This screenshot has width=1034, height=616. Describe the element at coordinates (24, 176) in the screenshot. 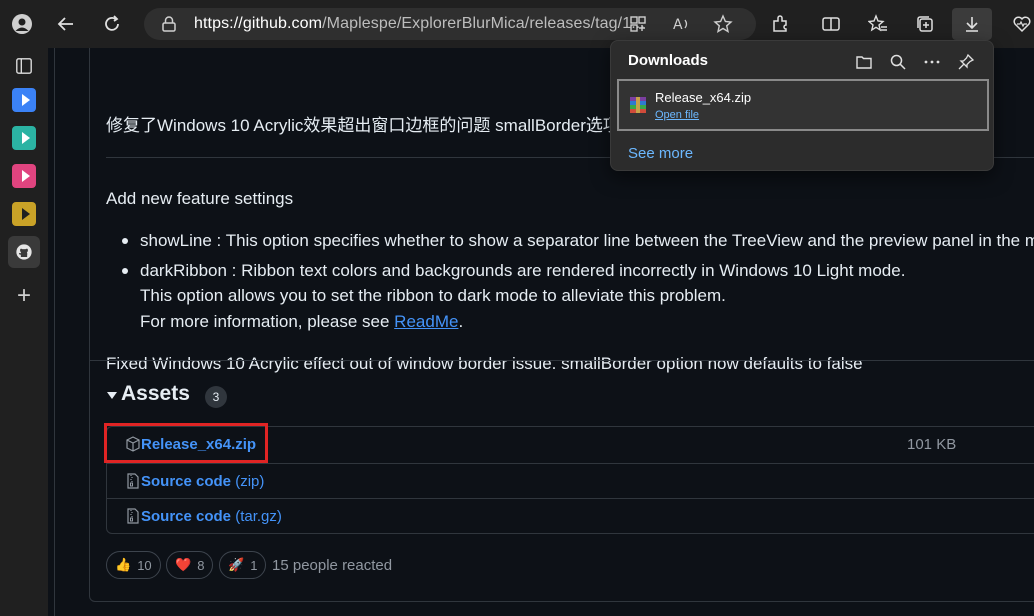

I see `sidebar-item-tab-pink` at that location.